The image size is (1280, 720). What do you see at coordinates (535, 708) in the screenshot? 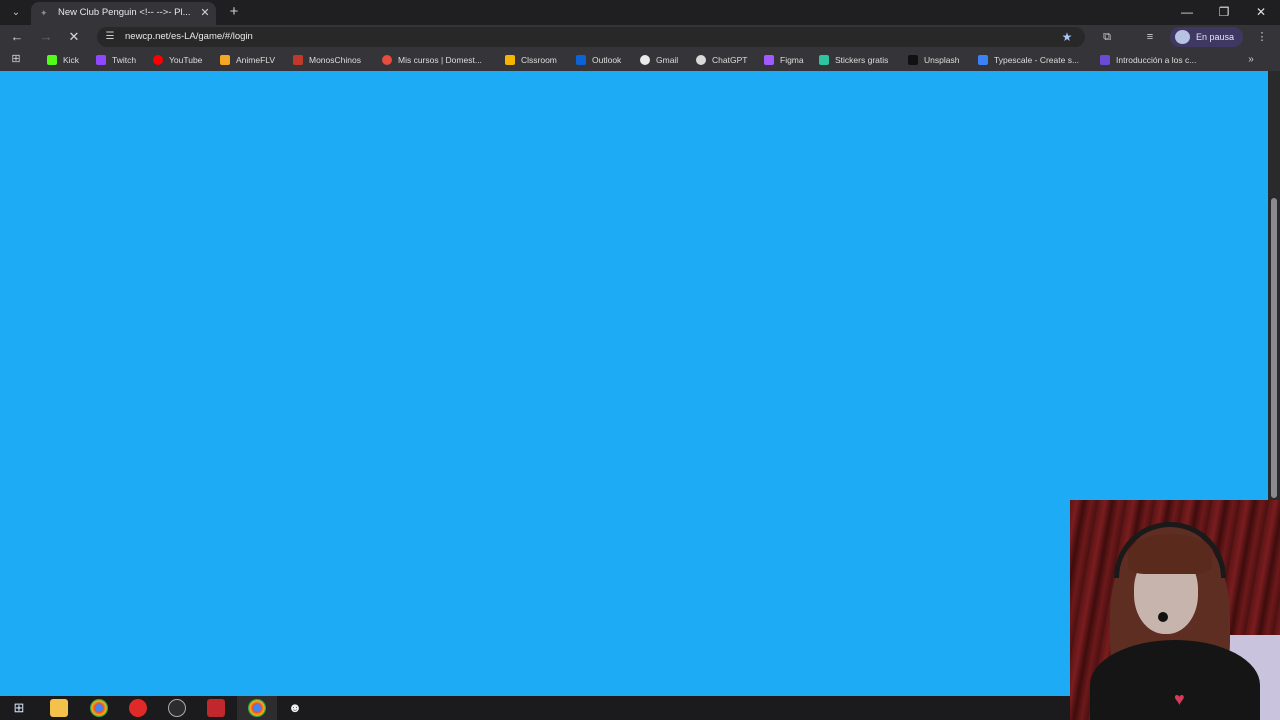
I see `taskbar: ⊞ ☻` at bounding box center [535, 708].